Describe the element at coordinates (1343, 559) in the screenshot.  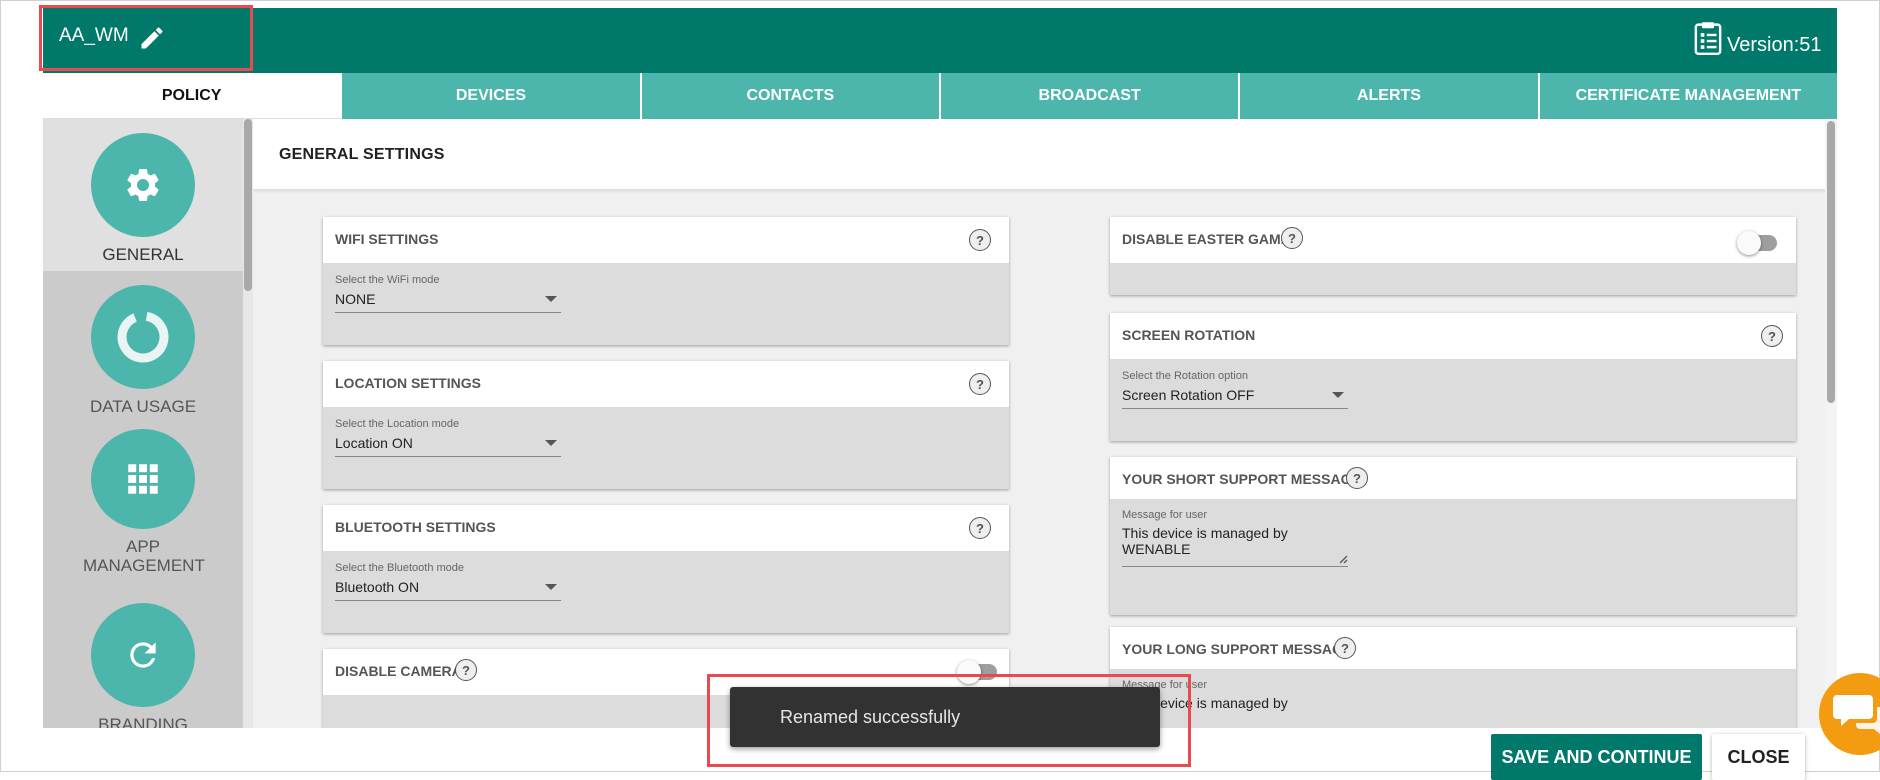
I see `resize-handle-icon` at that location.